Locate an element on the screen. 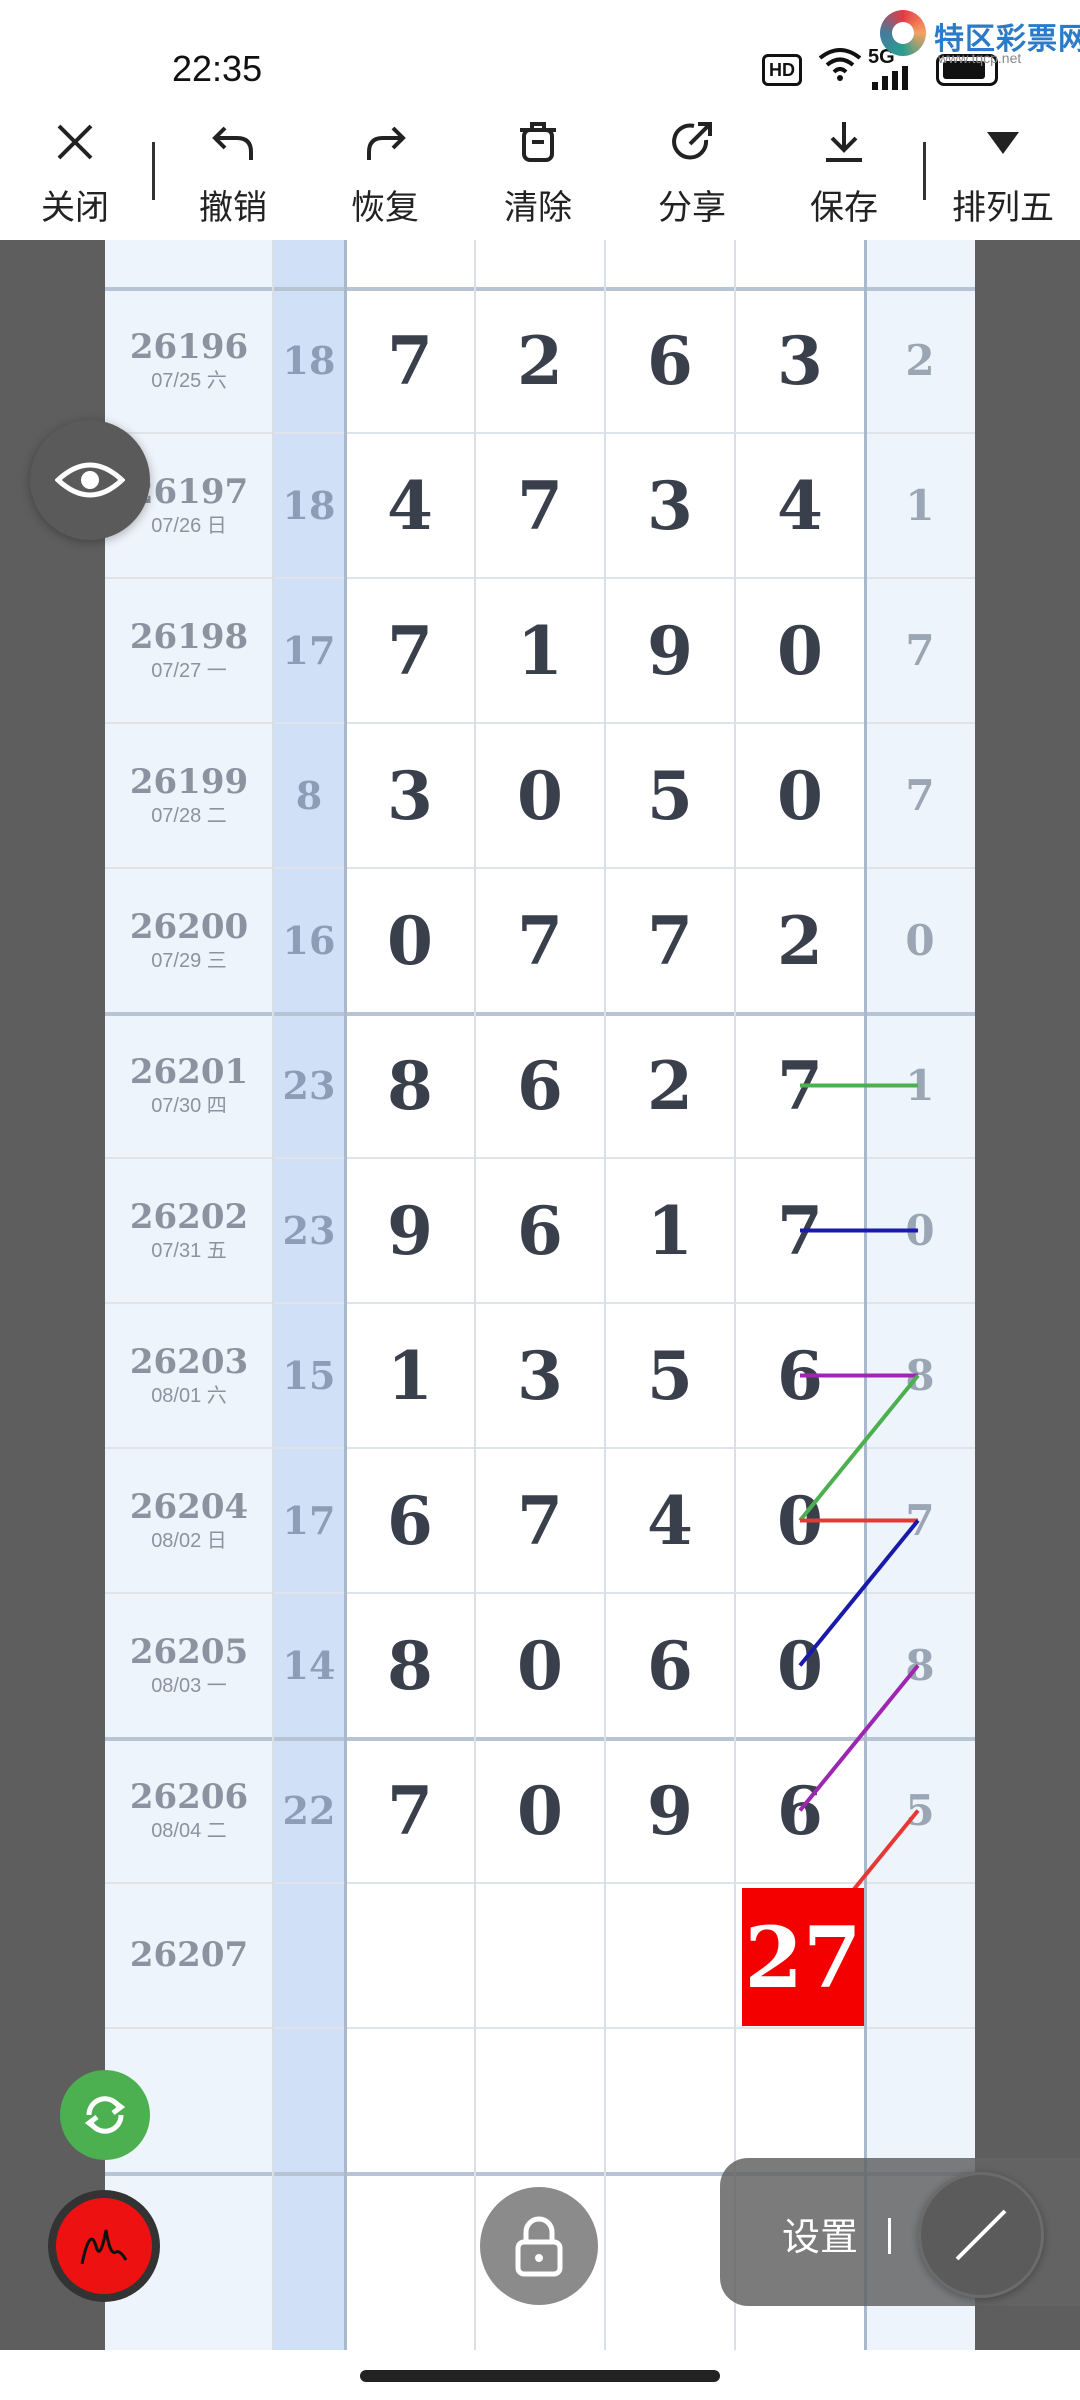 The width and height of the screenshot is (1080, 2400). line-tool-button is located at coordinates (981, 2235).